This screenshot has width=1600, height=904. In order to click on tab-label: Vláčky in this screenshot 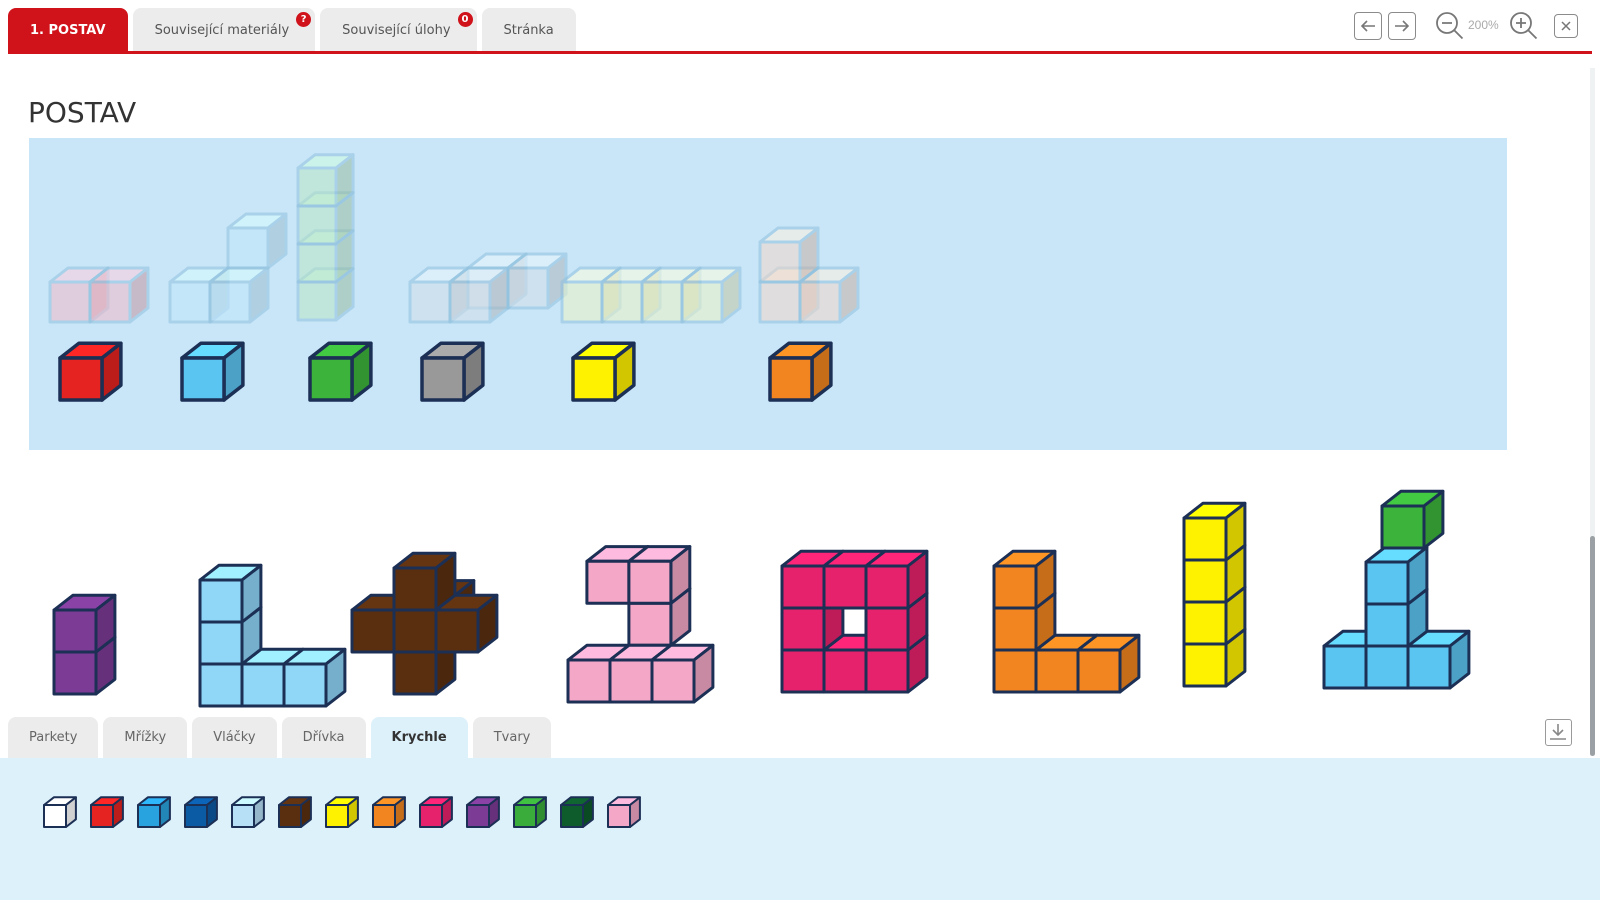, I will do `click(234, 737)`.